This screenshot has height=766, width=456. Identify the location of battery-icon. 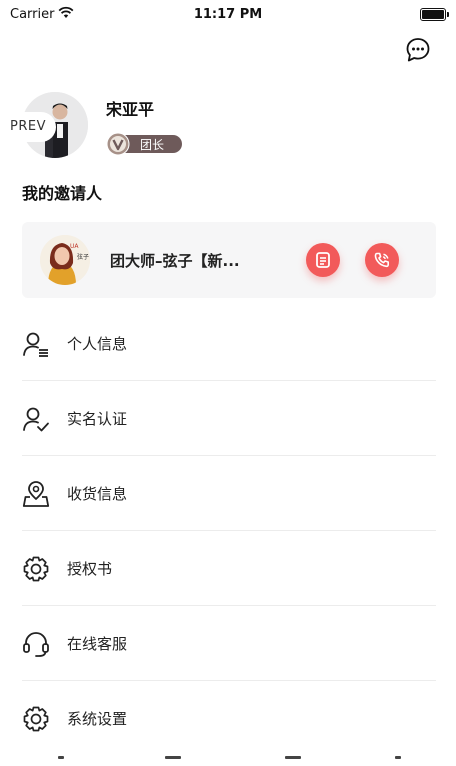
(434, 14).